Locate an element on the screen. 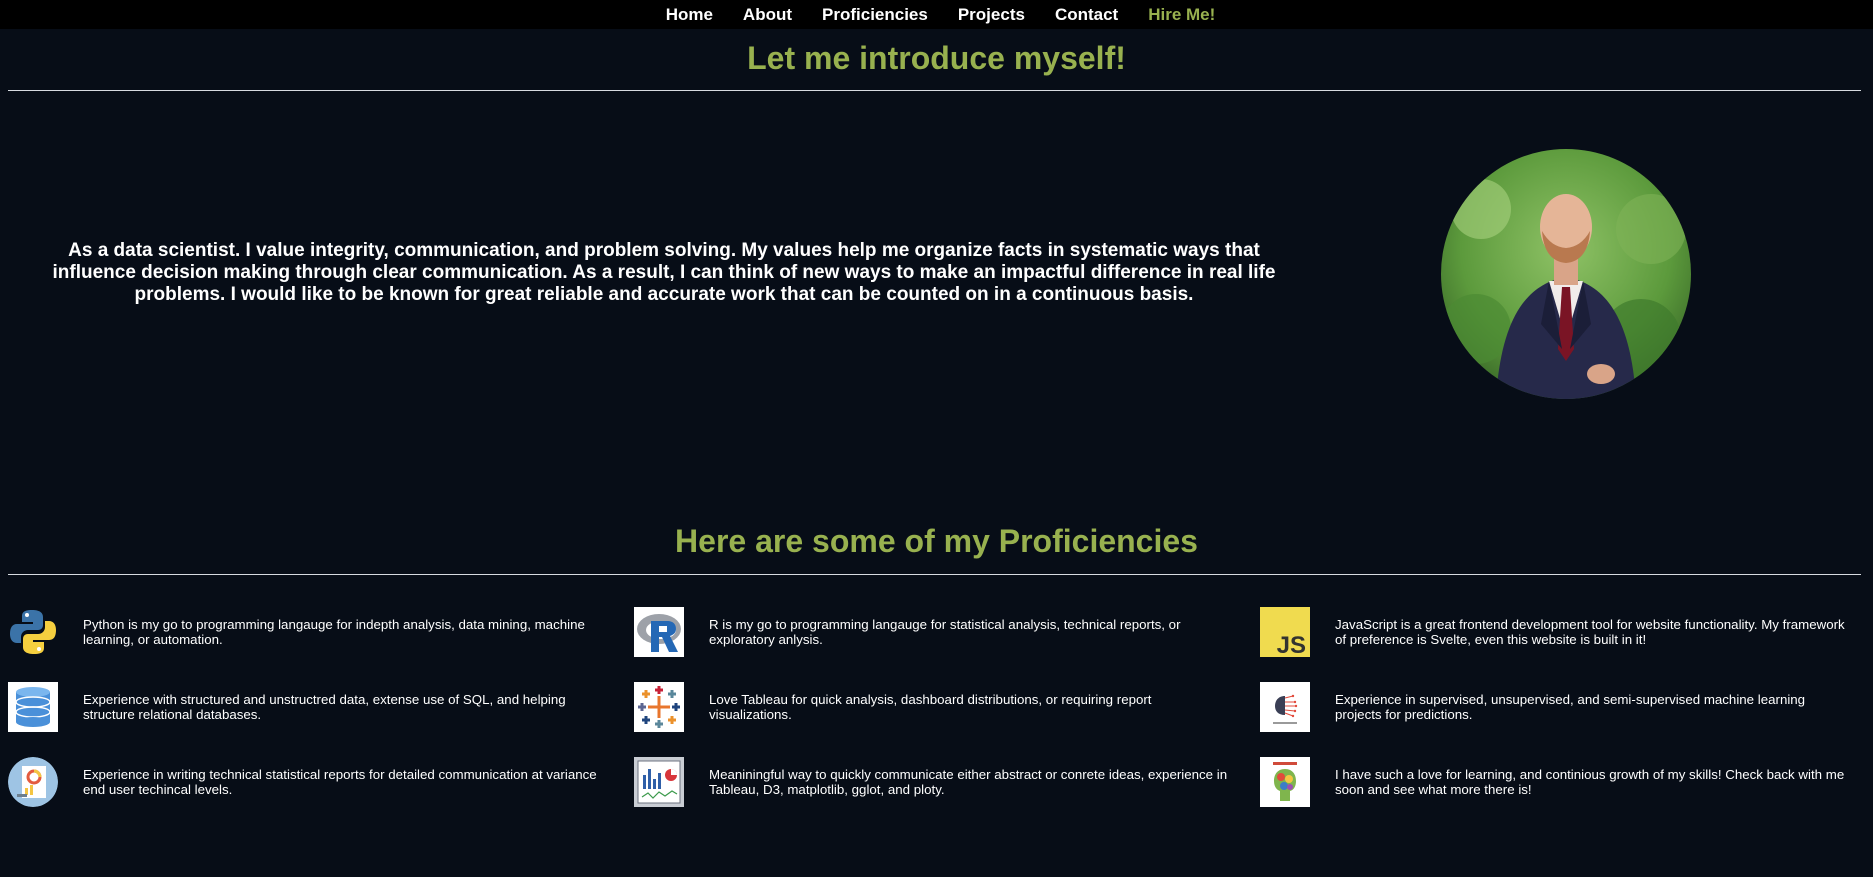 Image resolution: width=1873 pixels, height=877 pixels. visualization-icon is located at coordinates (659, 782).